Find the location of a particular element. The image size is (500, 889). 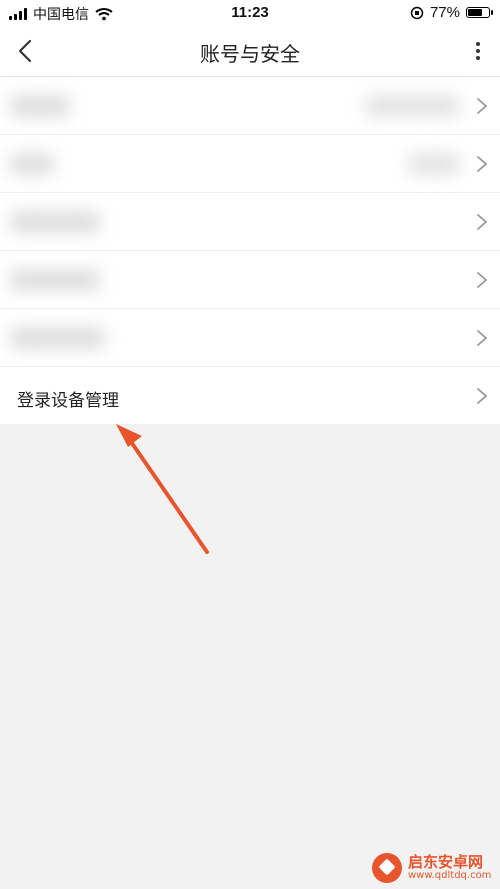

page-title: 账号与安全 is located at coordinates (250, 54).